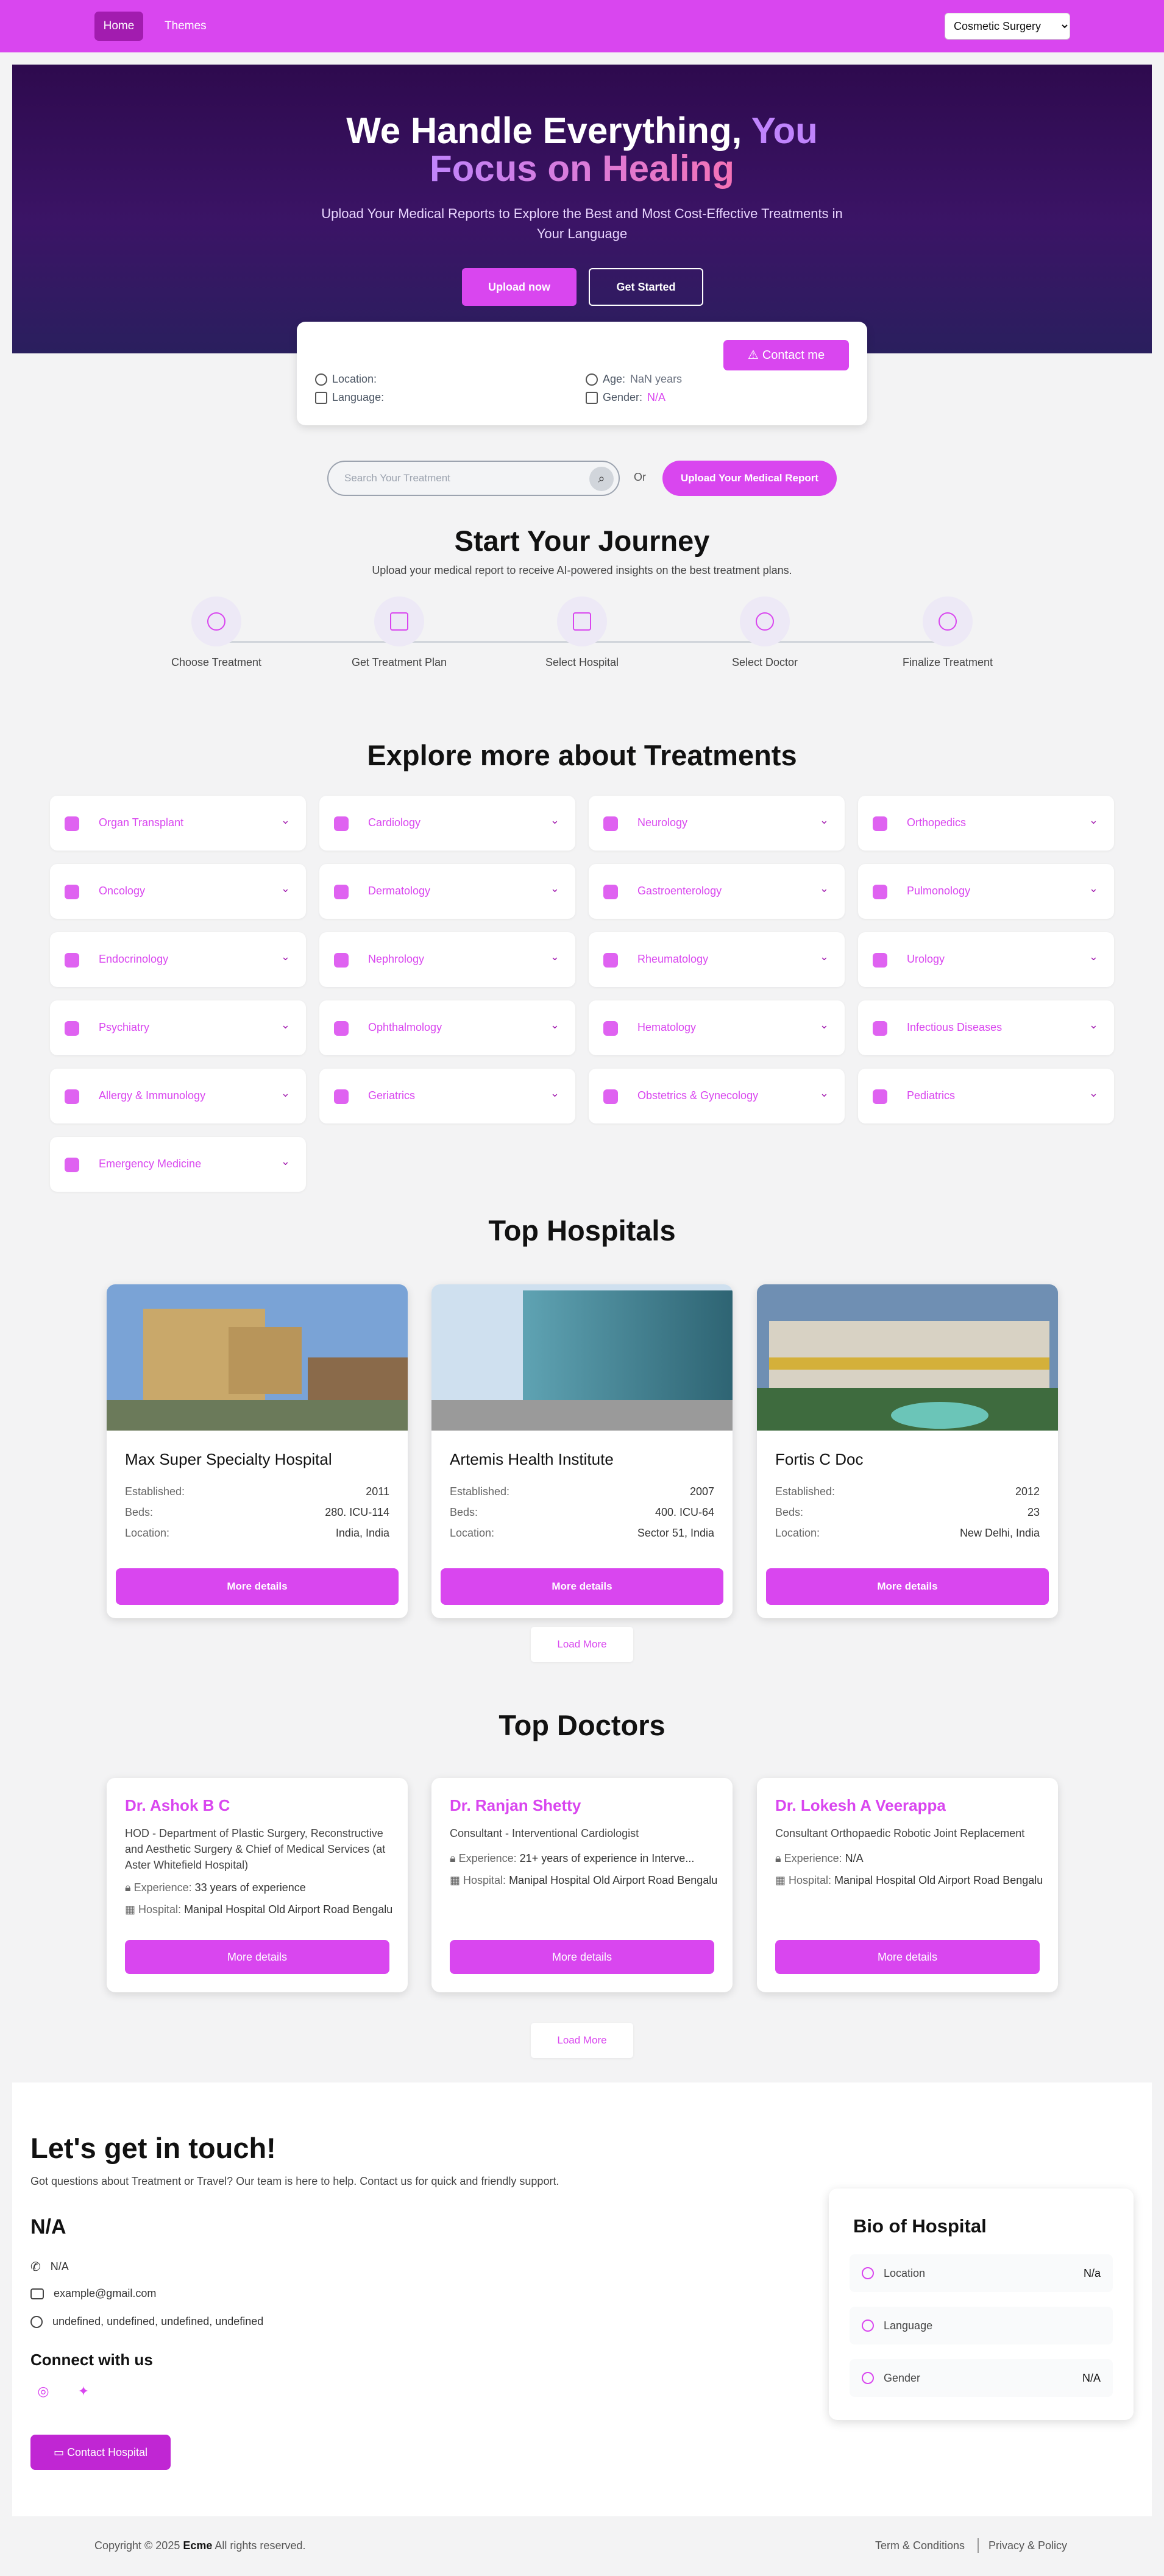 This screenshot has width=1164, height=2576. I want to click on contact-hospital-button: ▭ Contact Hospital, so click(100, 2452).